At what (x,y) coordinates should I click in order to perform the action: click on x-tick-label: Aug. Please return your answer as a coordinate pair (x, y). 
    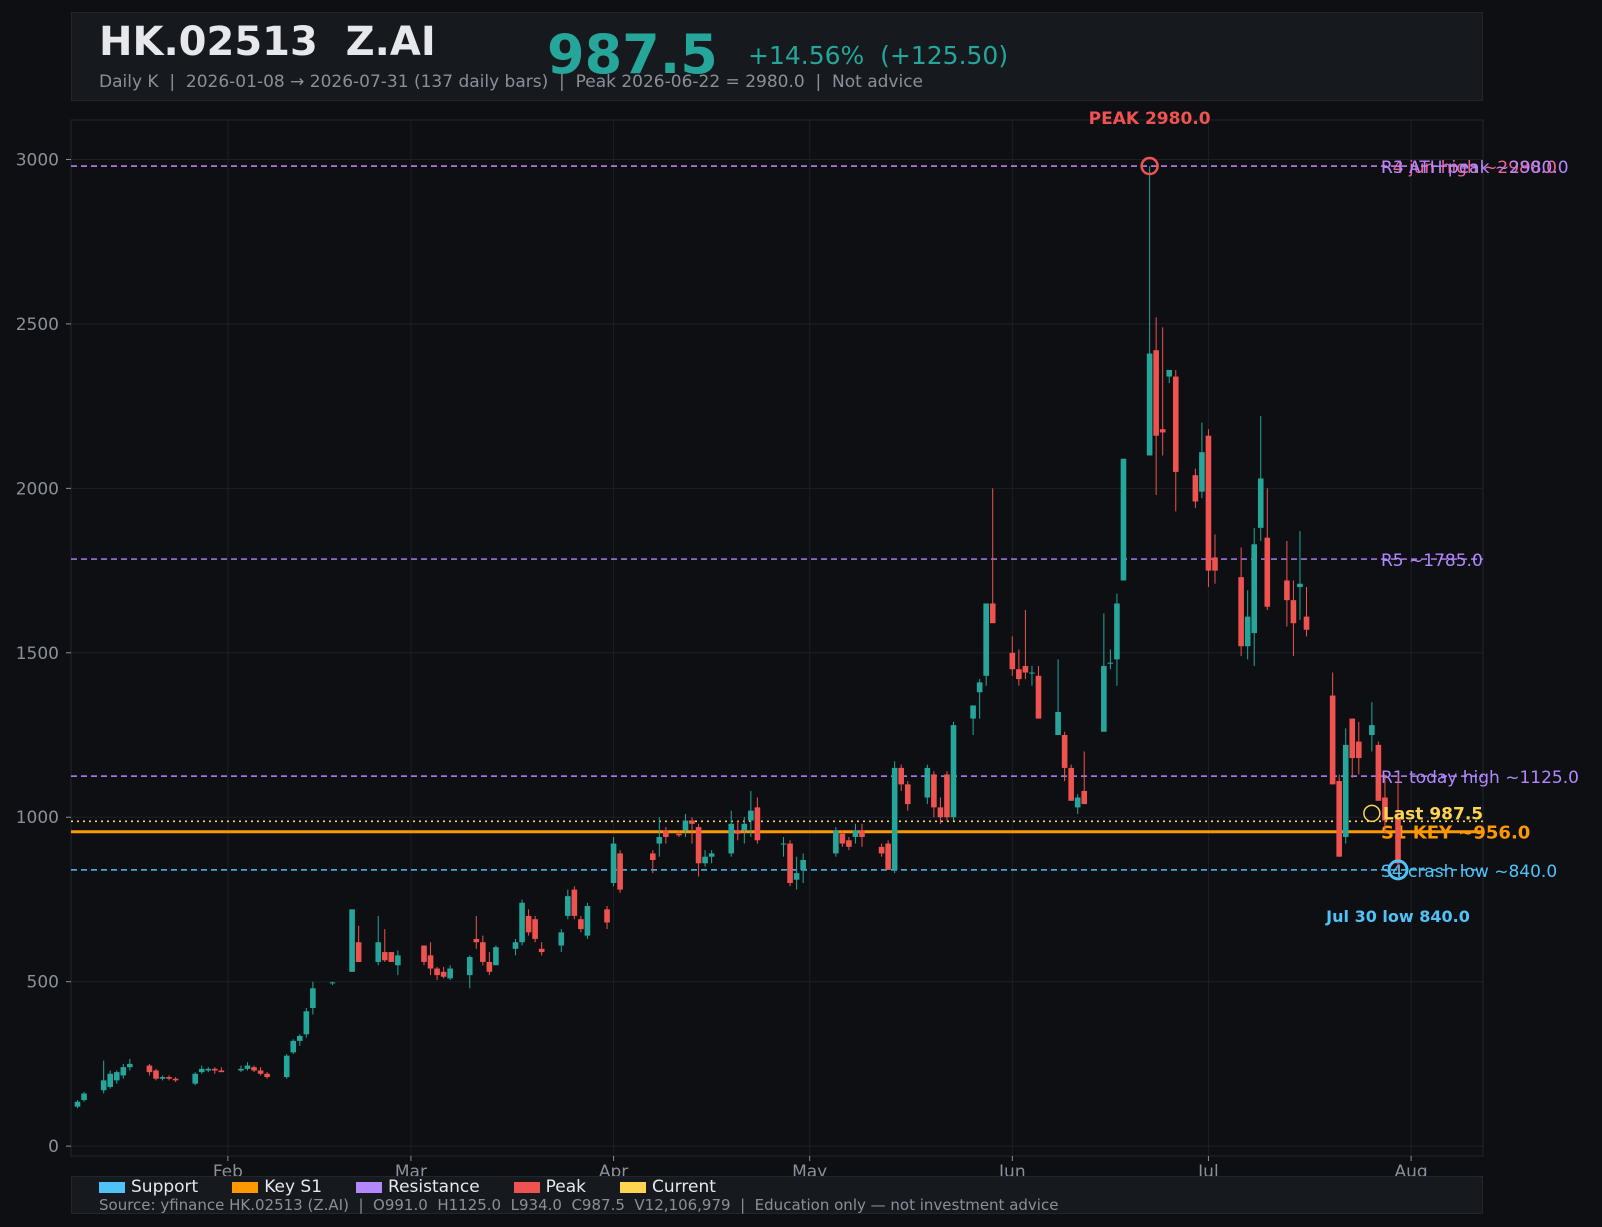
    Looking at the image, I should click on (1410, 1169).